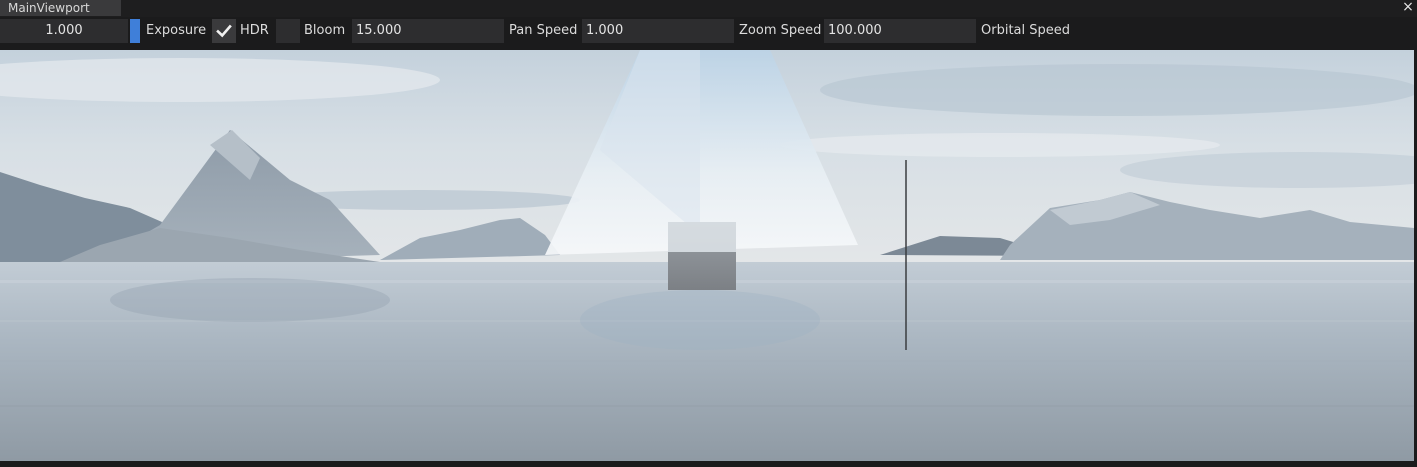 This screenshot has width=1417, height=467. I want to click on zoom-speed-label: Zoom Speed, so click(780, 30).